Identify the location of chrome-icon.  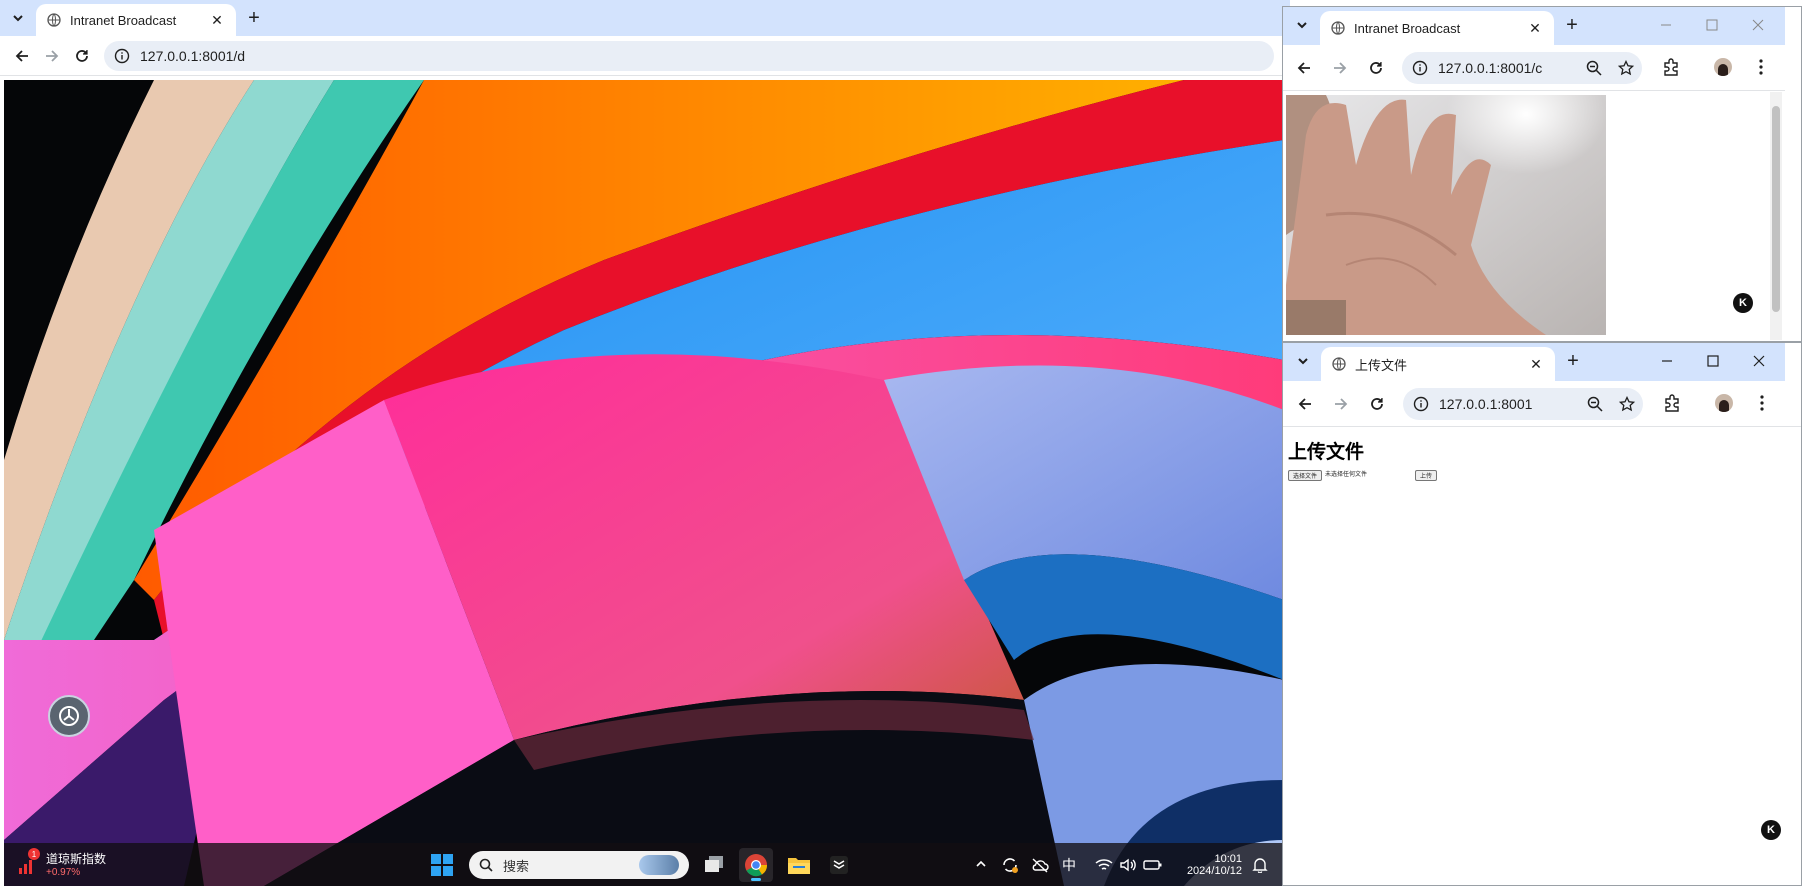
(756, 865).